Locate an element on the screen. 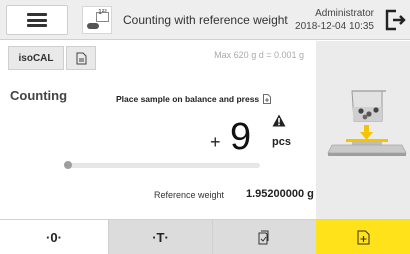  balance-limits: Max 620 g d = 0.001 g is located at coordinates (259, 55).